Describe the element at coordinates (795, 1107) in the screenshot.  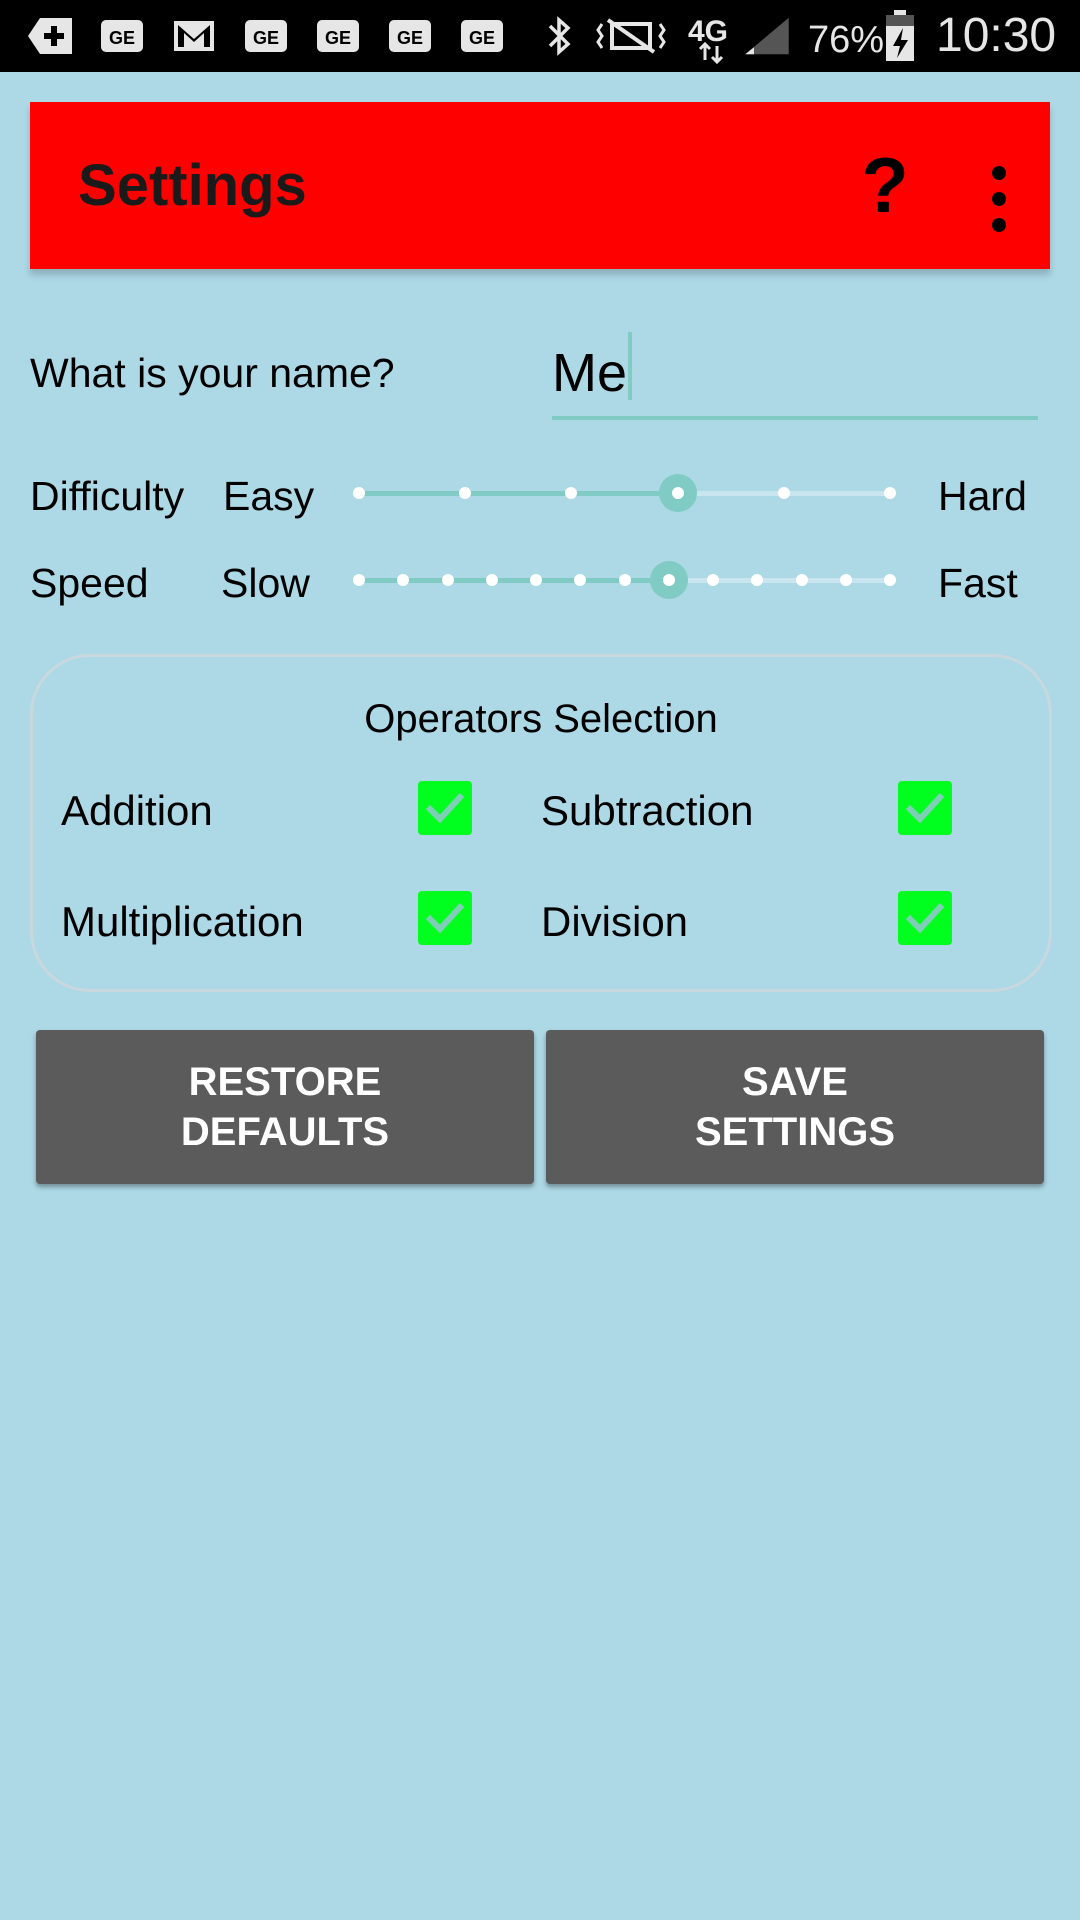
I see `save-settings-button: SAVE SETTINGS` at that location.